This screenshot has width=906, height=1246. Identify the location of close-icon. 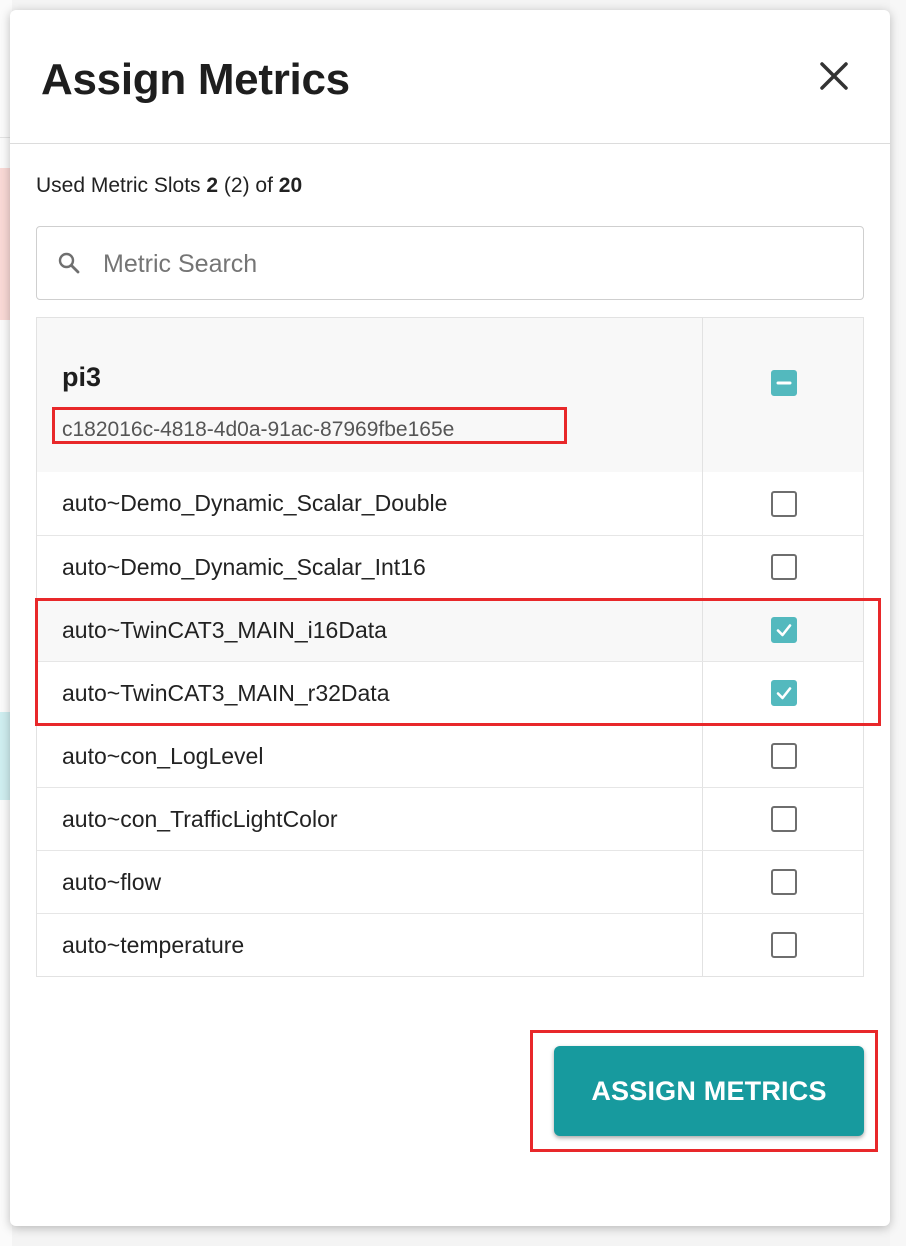
(834, 76).